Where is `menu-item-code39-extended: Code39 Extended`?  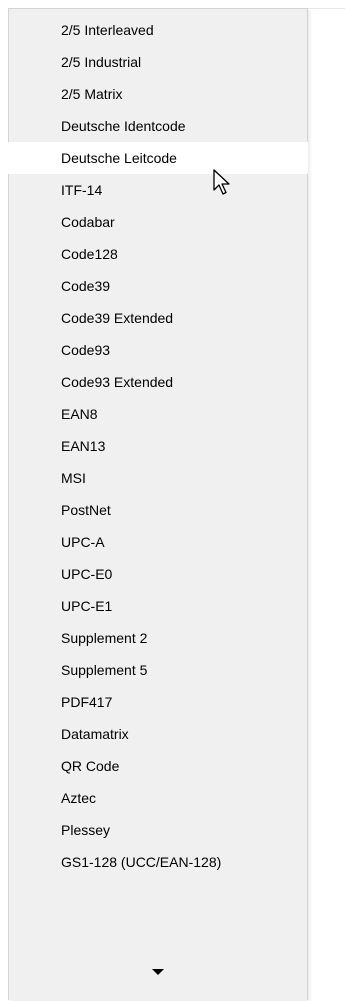 menu-item-code39-extended: Code39 Extended is located at coordinates (158, 318).